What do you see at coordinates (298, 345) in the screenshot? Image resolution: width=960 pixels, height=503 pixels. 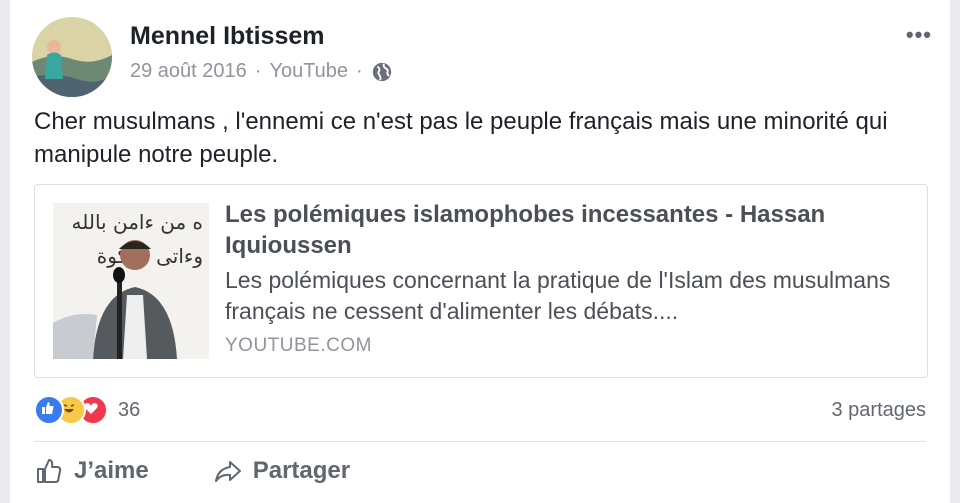 I see `link-domain: YOUTUBE.COM` at bounding box center [298, 345].